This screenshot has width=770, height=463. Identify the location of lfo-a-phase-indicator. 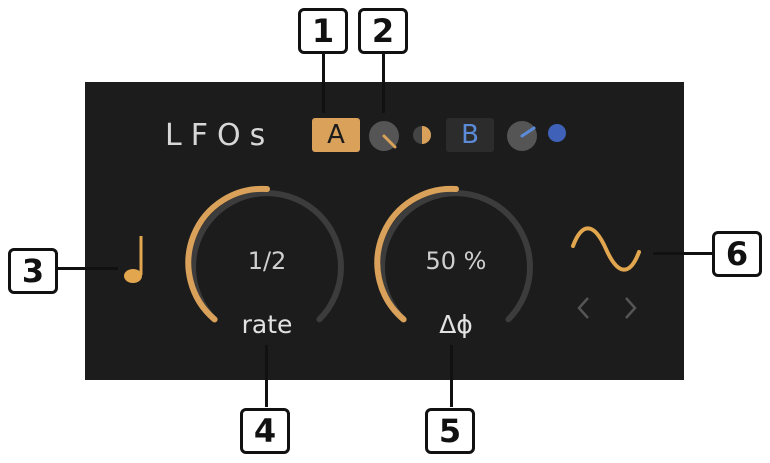
(422, 135).